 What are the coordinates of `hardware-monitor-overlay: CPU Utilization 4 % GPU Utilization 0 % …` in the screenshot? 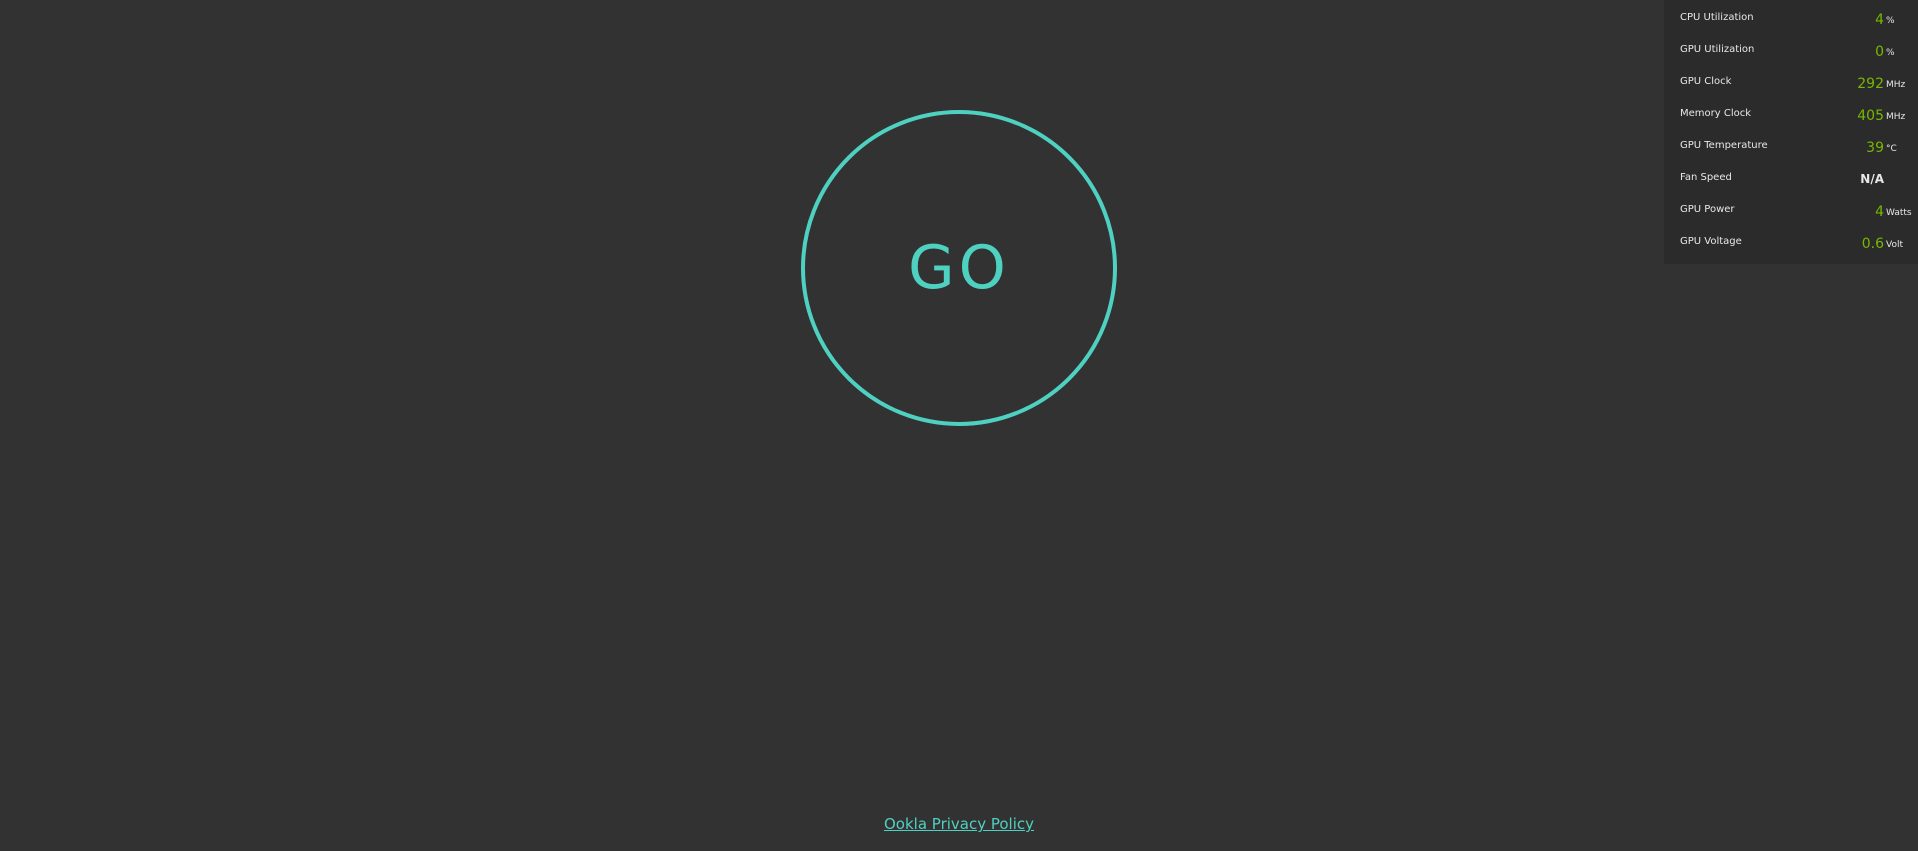 It's located at (1791, 132).